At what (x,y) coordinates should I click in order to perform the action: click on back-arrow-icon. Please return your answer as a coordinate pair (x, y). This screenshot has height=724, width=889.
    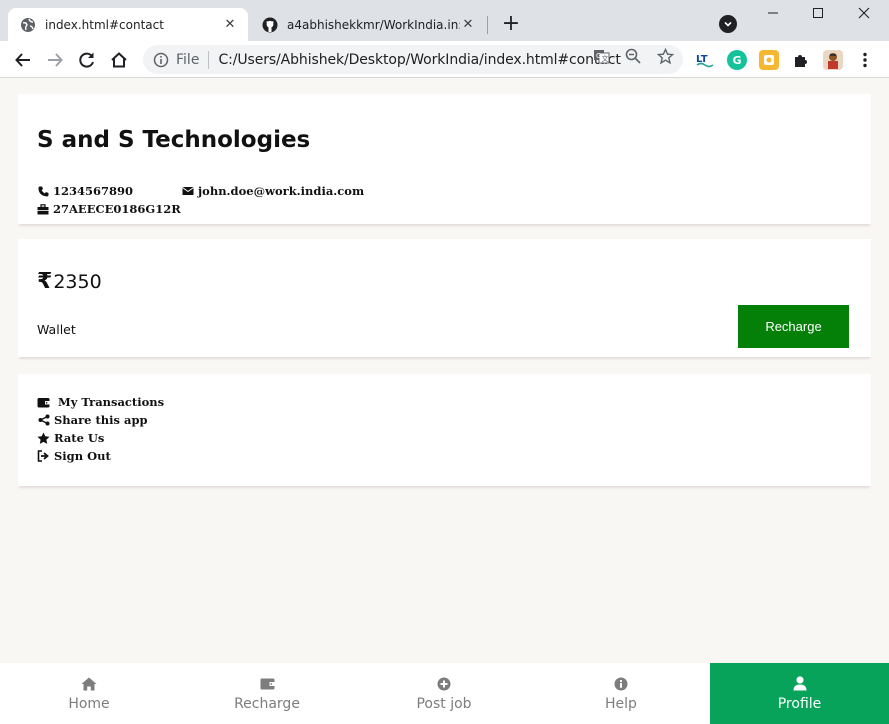
    Looking at the image, I should click on (23, 60).